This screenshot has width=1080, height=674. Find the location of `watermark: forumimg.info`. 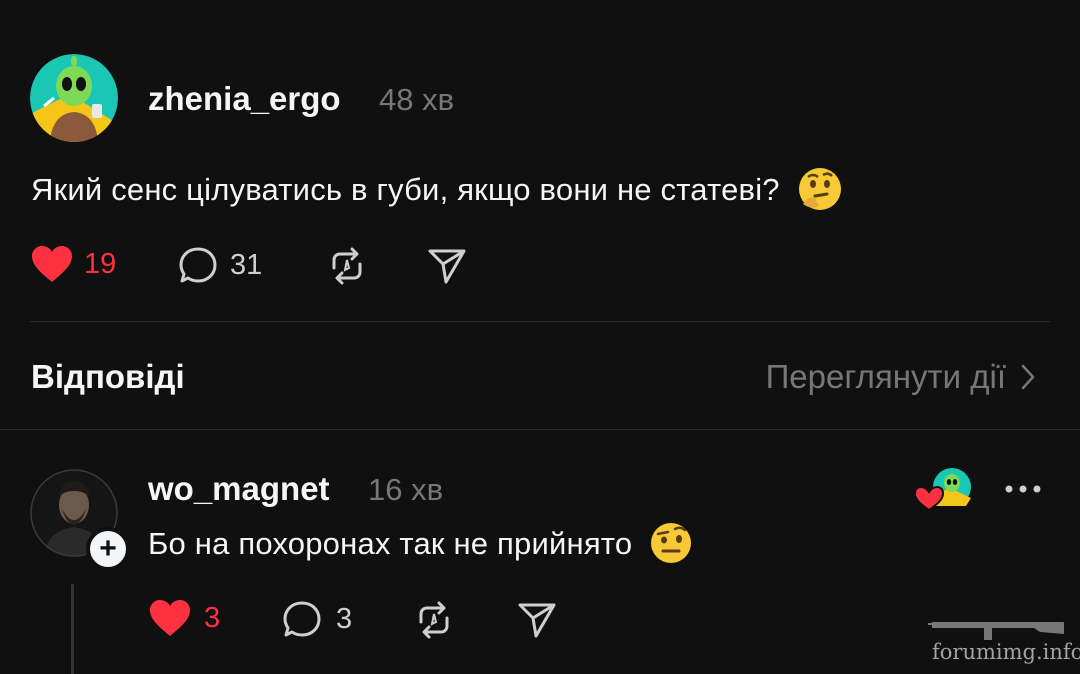

watermark: forumimg.info is located at coordinates (1004, 640).